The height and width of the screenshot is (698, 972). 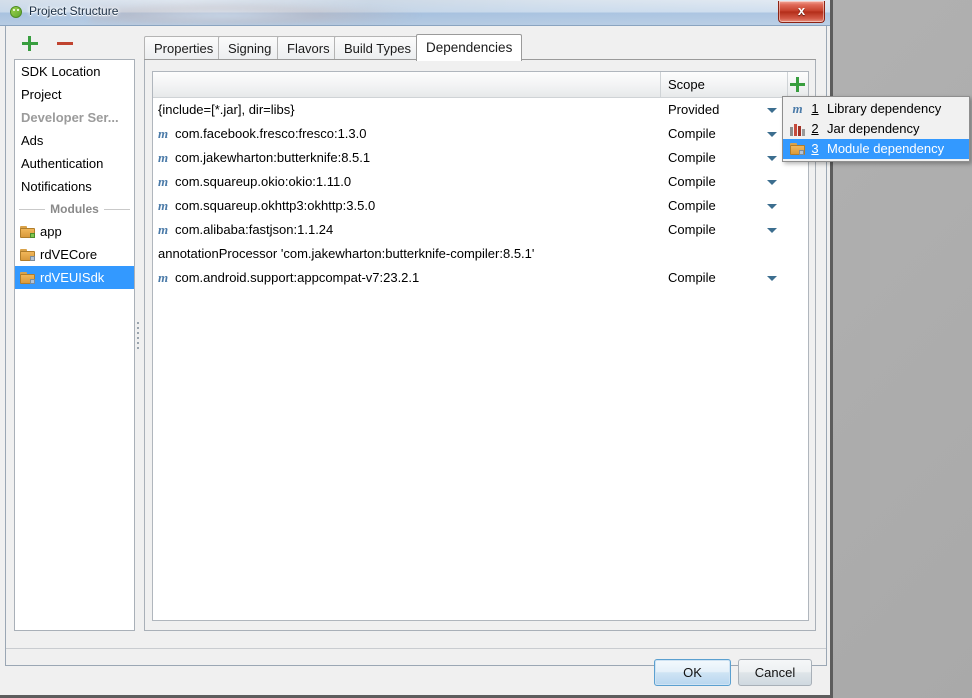 What do you see at coordinates (797, 129) in the screenshot?
I see `books-jar-icon` at bounding box center [797, 129].